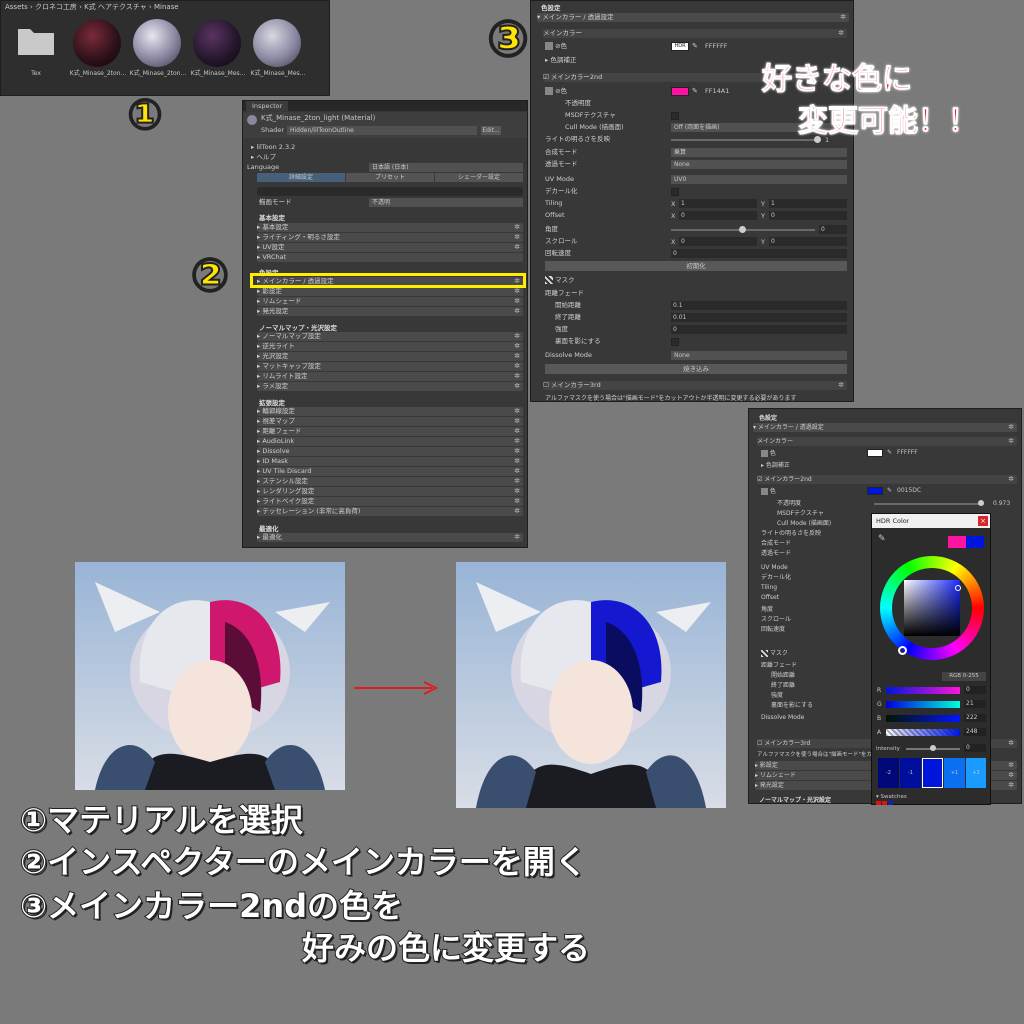 The width and height of the screenshot is (1024, 1024). I want to click on group-item: ▸ 光沢設定 ✲, so click(390, 356).